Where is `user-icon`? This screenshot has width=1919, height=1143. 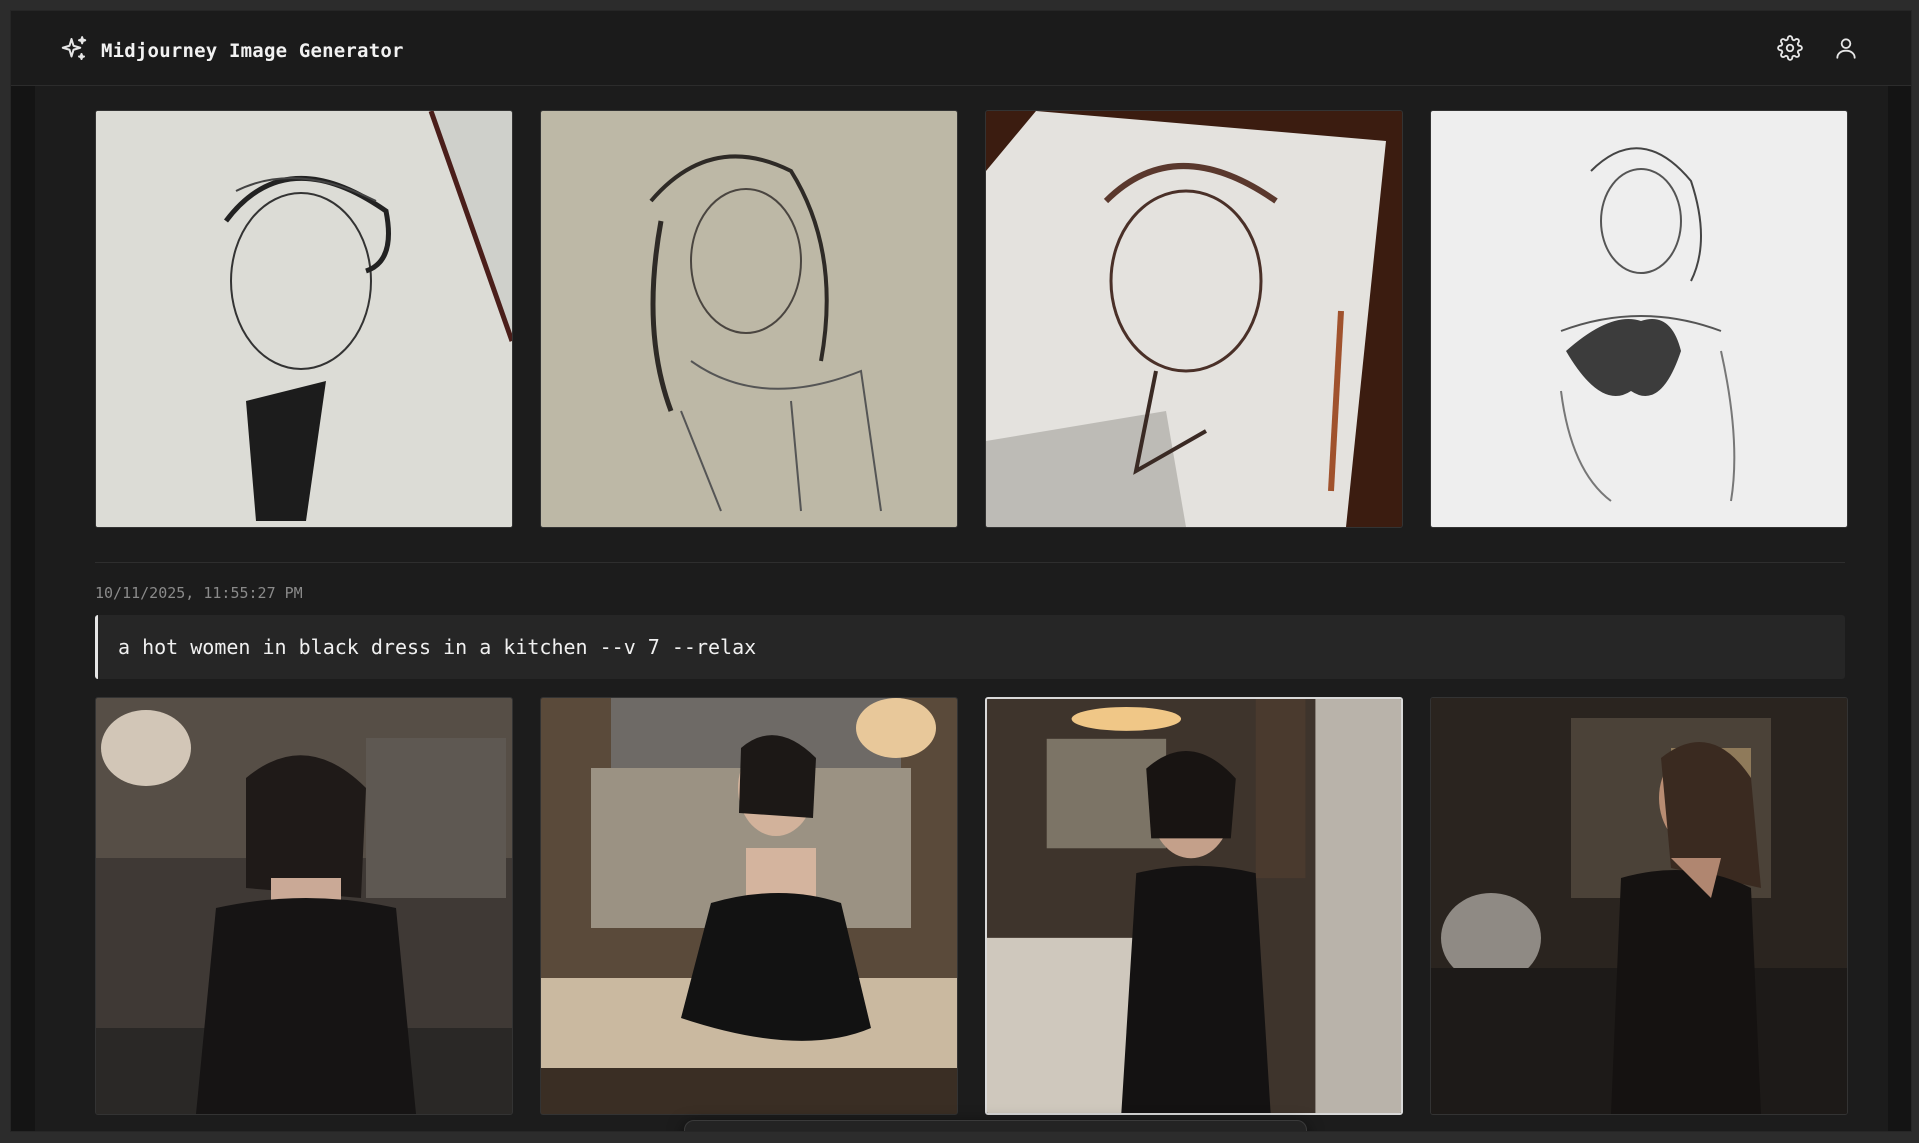
user-icon is located at coordinates (1846, 48).